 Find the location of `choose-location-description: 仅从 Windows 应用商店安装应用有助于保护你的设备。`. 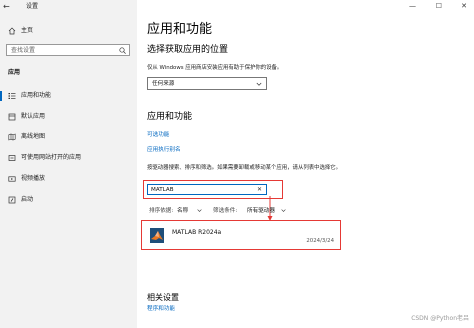

choose-location-description: 仅从 Windows 应用商店安装应用有助于保护你的设备。 is located at coordinates (215, 68).